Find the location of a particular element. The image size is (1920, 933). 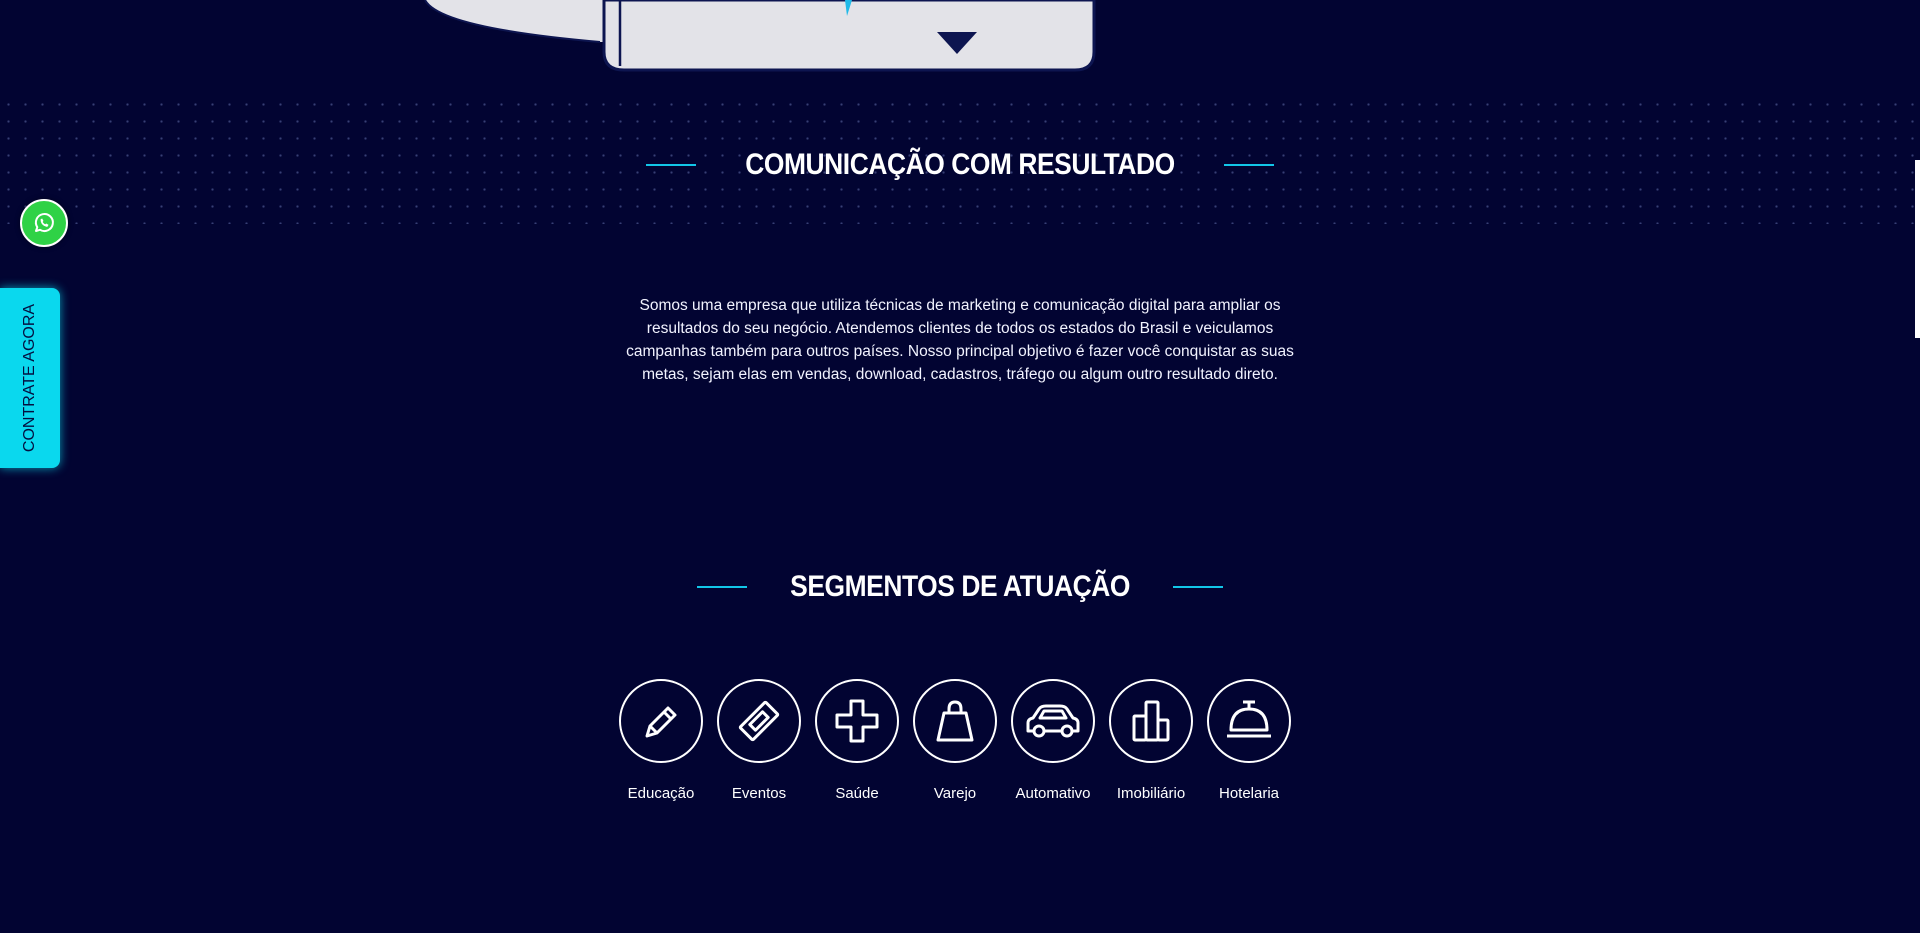

segment-eventos: Eventos is located at coordinates (759, 749).